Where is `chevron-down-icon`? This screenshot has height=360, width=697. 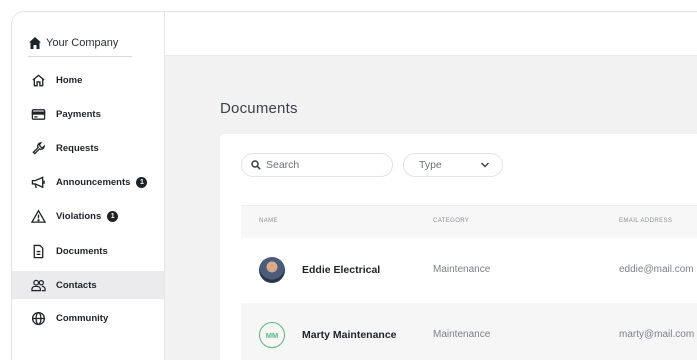 chevron-down-icon is located at coordinates (485, 165).